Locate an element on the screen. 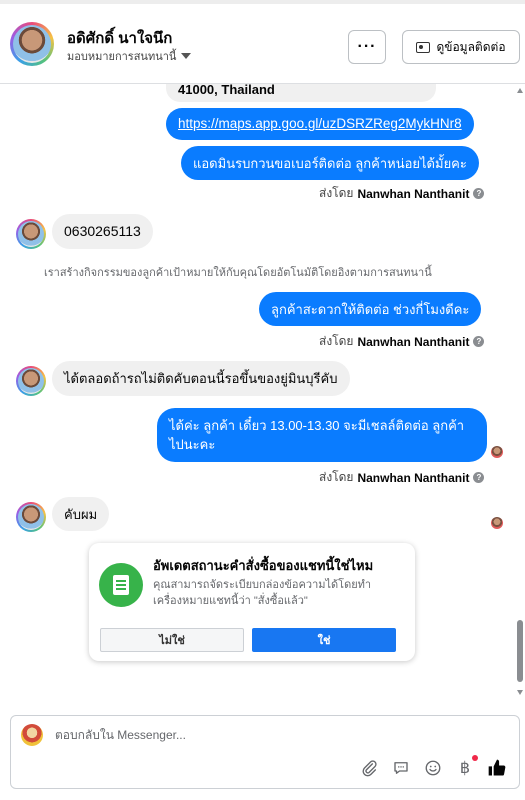 The height and width of the screenshot is (800, 525). incoming-phone-message: 0630265113 is located at coordinates (102, 231).